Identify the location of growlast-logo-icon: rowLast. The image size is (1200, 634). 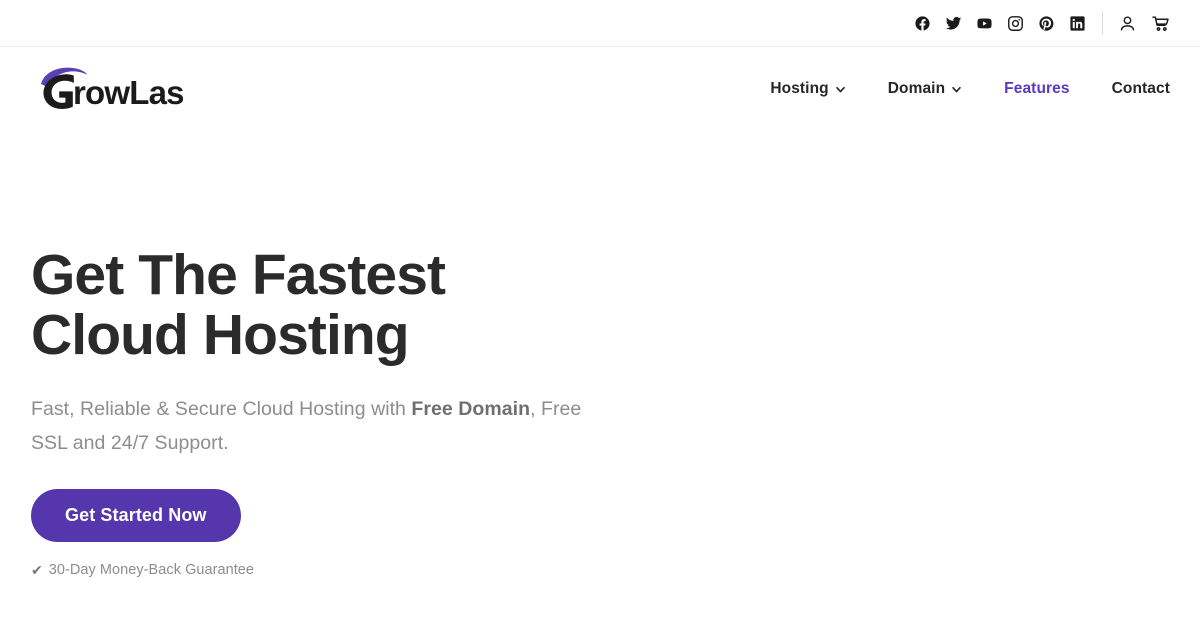
(113, 88).